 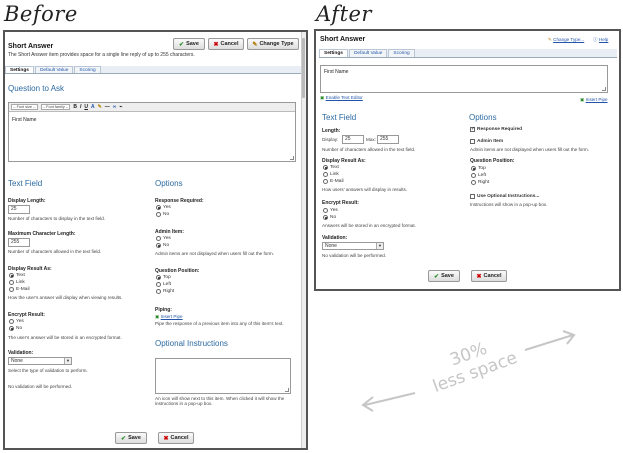 What do you see at coordinates (120, 107) in the screenshot?
I see `unlink-icon: ⌁` at bounding box center [120, 107].